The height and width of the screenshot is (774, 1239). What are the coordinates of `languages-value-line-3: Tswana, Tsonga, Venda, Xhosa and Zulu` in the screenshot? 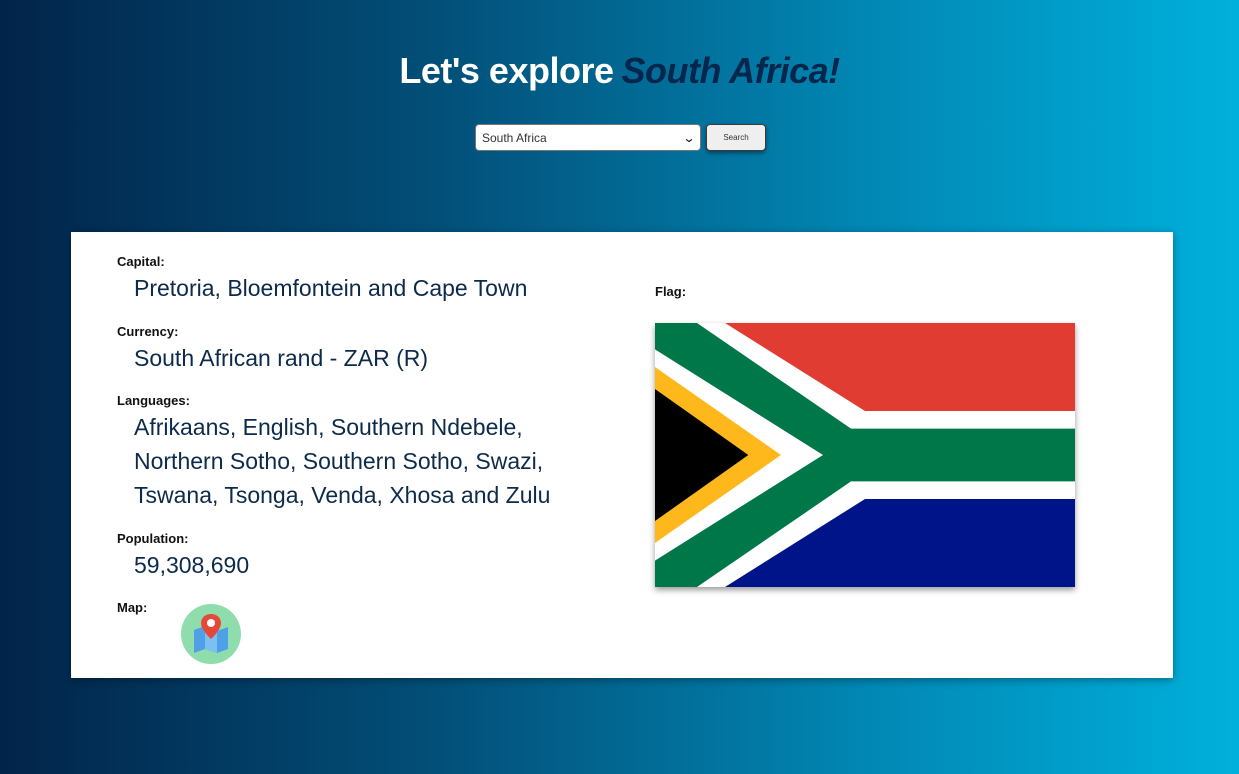 It's located at (342, 495).